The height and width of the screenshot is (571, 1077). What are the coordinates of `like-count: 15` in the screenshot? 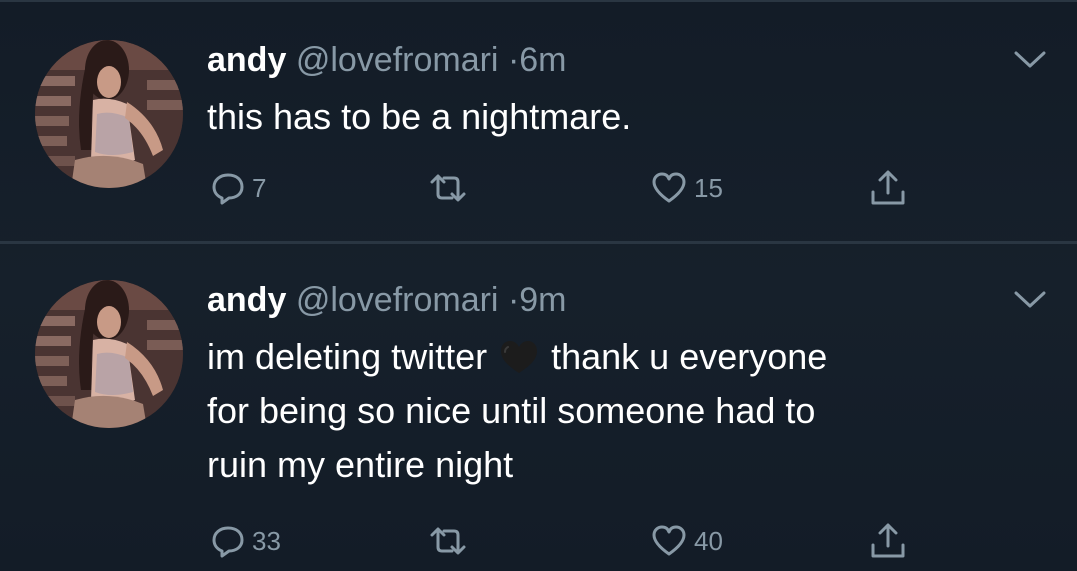 It's located at (708, 187).